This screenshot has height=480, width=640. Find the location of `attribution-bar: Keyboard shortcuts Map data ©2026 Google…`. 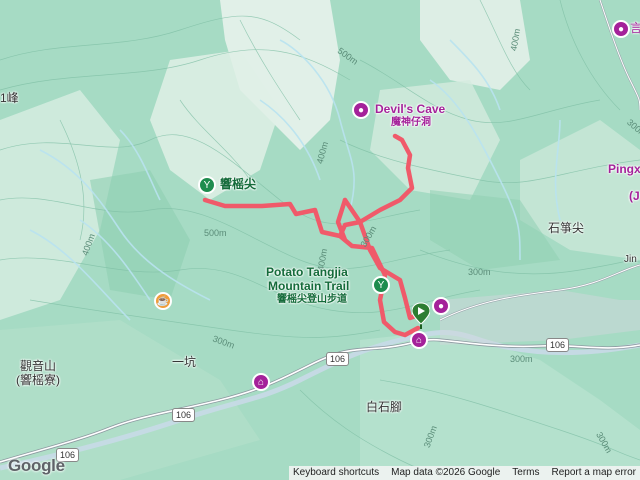

attribution-bar: Keyboard shortcuts Map data ©2026 Google… is located at coordinates (464, 473).